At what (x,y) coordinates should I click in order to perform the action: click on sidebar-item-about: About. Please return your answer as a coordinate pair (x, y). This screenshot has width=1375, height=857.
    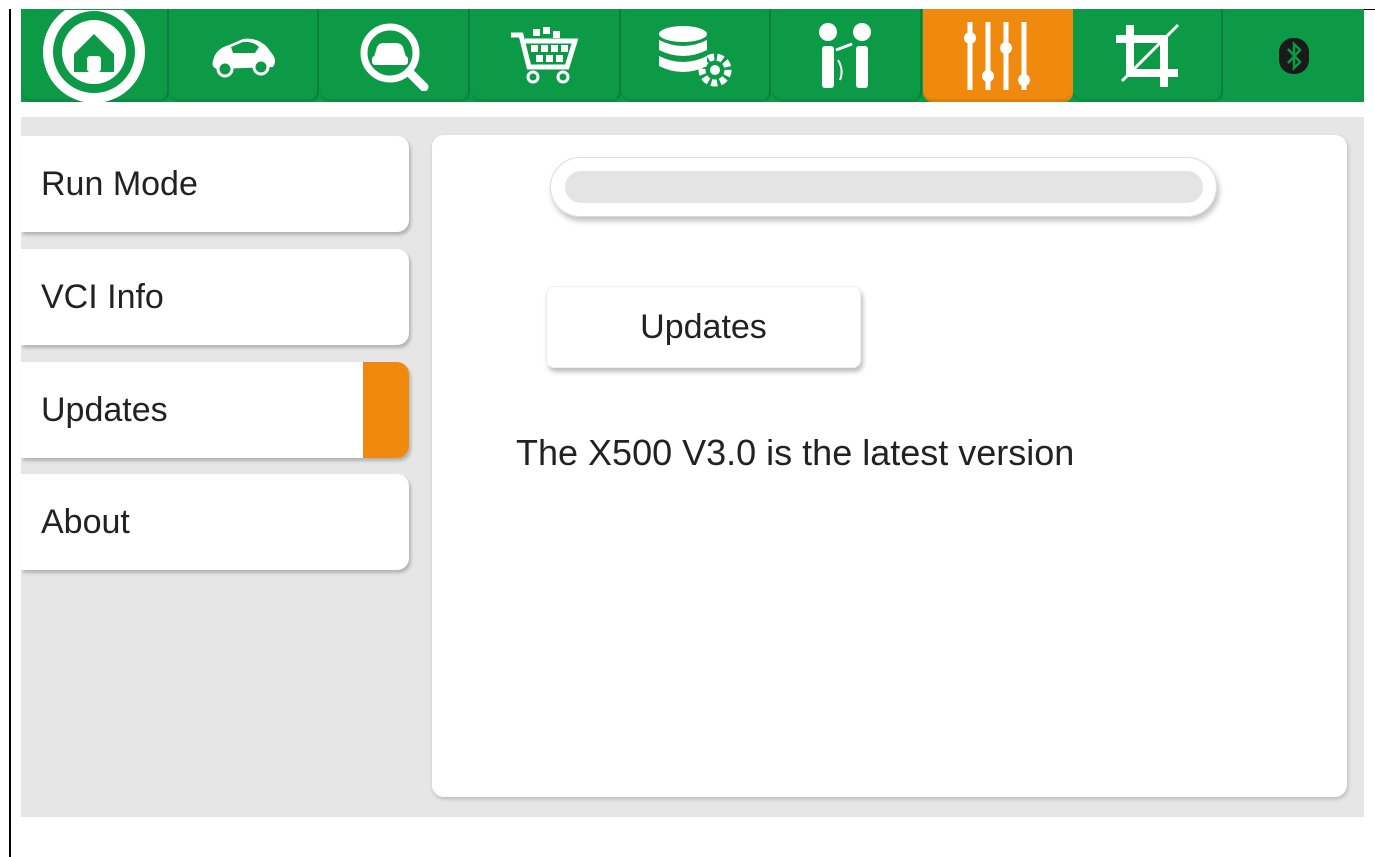
    Looking at the image, I should click on (215, 522).